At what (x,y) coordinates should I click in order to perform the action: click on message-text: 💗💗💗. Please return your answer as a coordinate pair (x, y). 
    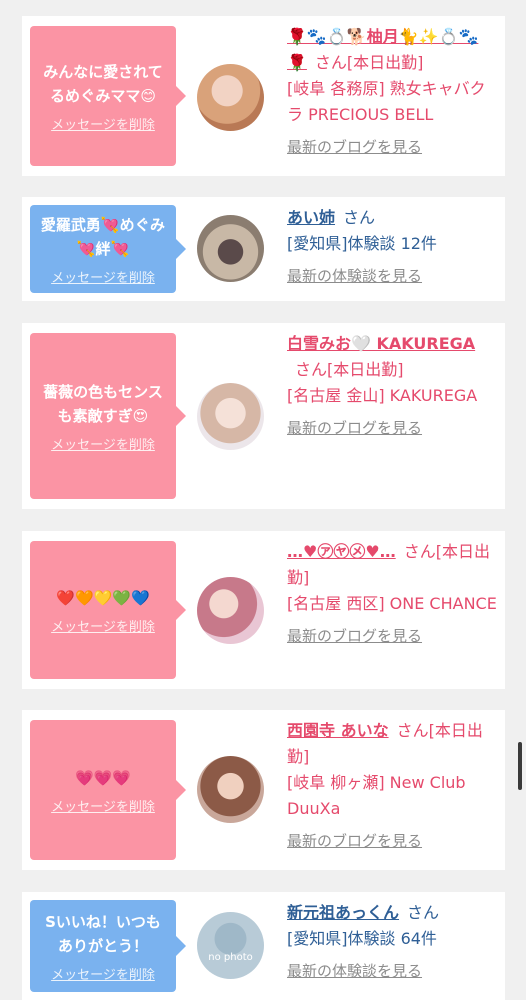
    Looking at the image, I should click on (103, 777).